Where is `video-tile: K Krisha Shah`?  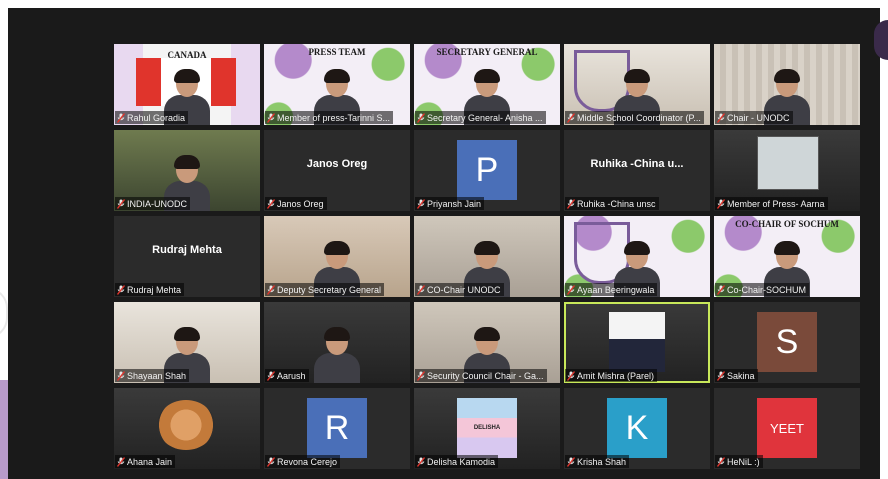
video-tile: K Krisha Shah is located at coordinates (637, 428).